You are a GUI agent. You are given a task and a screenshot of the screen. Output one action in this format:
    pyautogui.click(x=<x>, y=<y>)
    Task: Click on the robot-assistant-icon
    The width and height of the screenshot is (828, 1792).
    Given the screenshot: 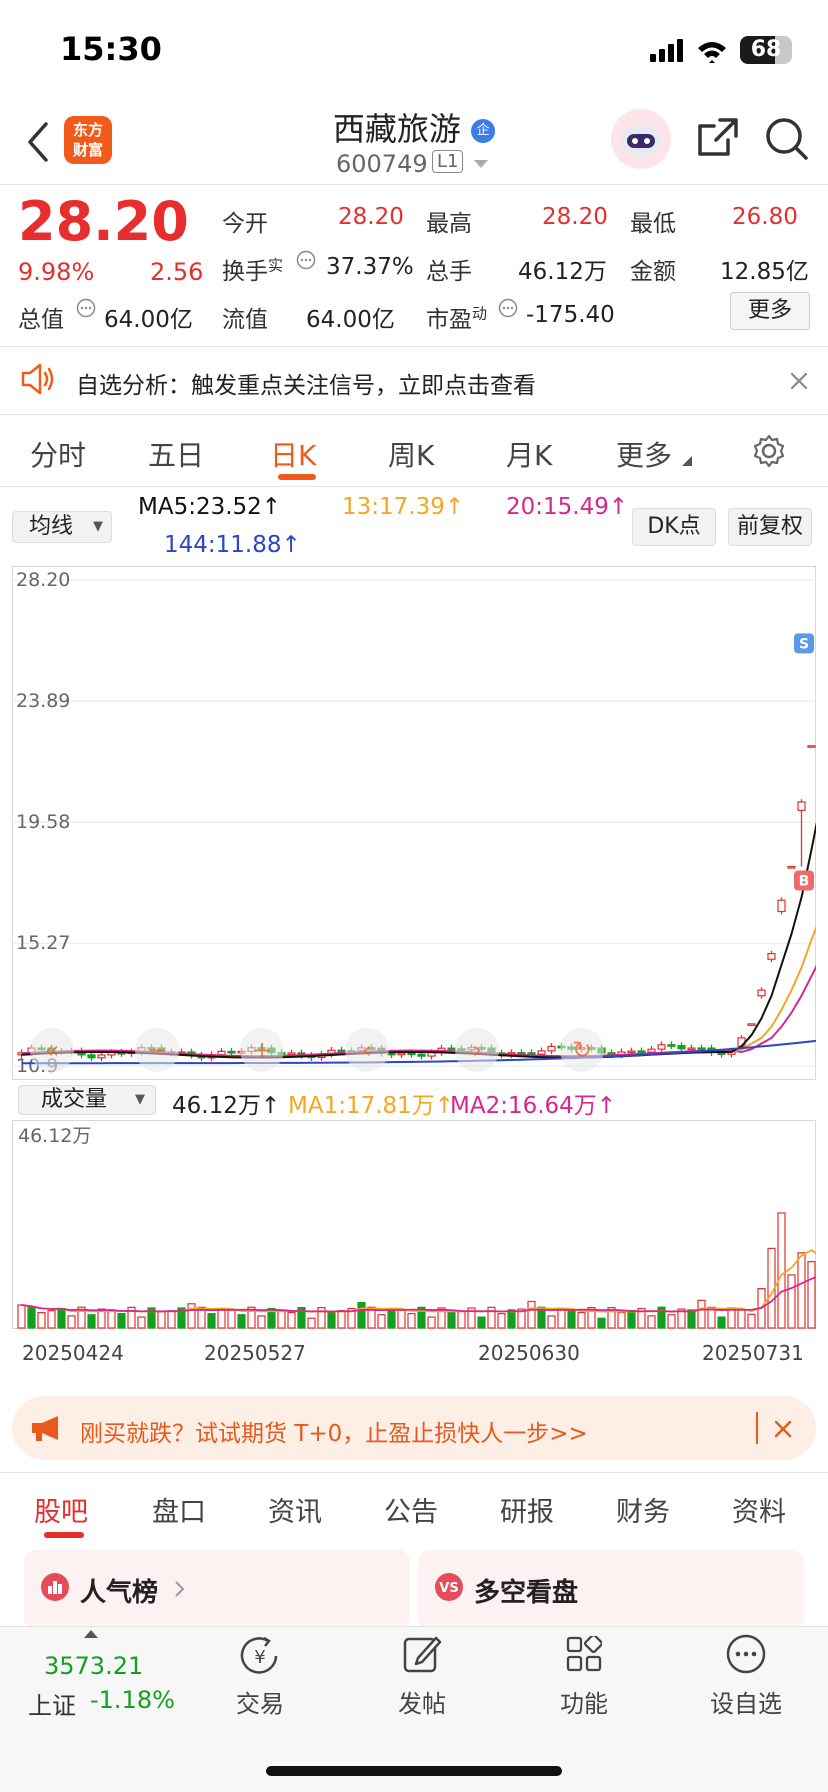 What is the action you would take?
    pyautogui.click(x=641, y=139)
    